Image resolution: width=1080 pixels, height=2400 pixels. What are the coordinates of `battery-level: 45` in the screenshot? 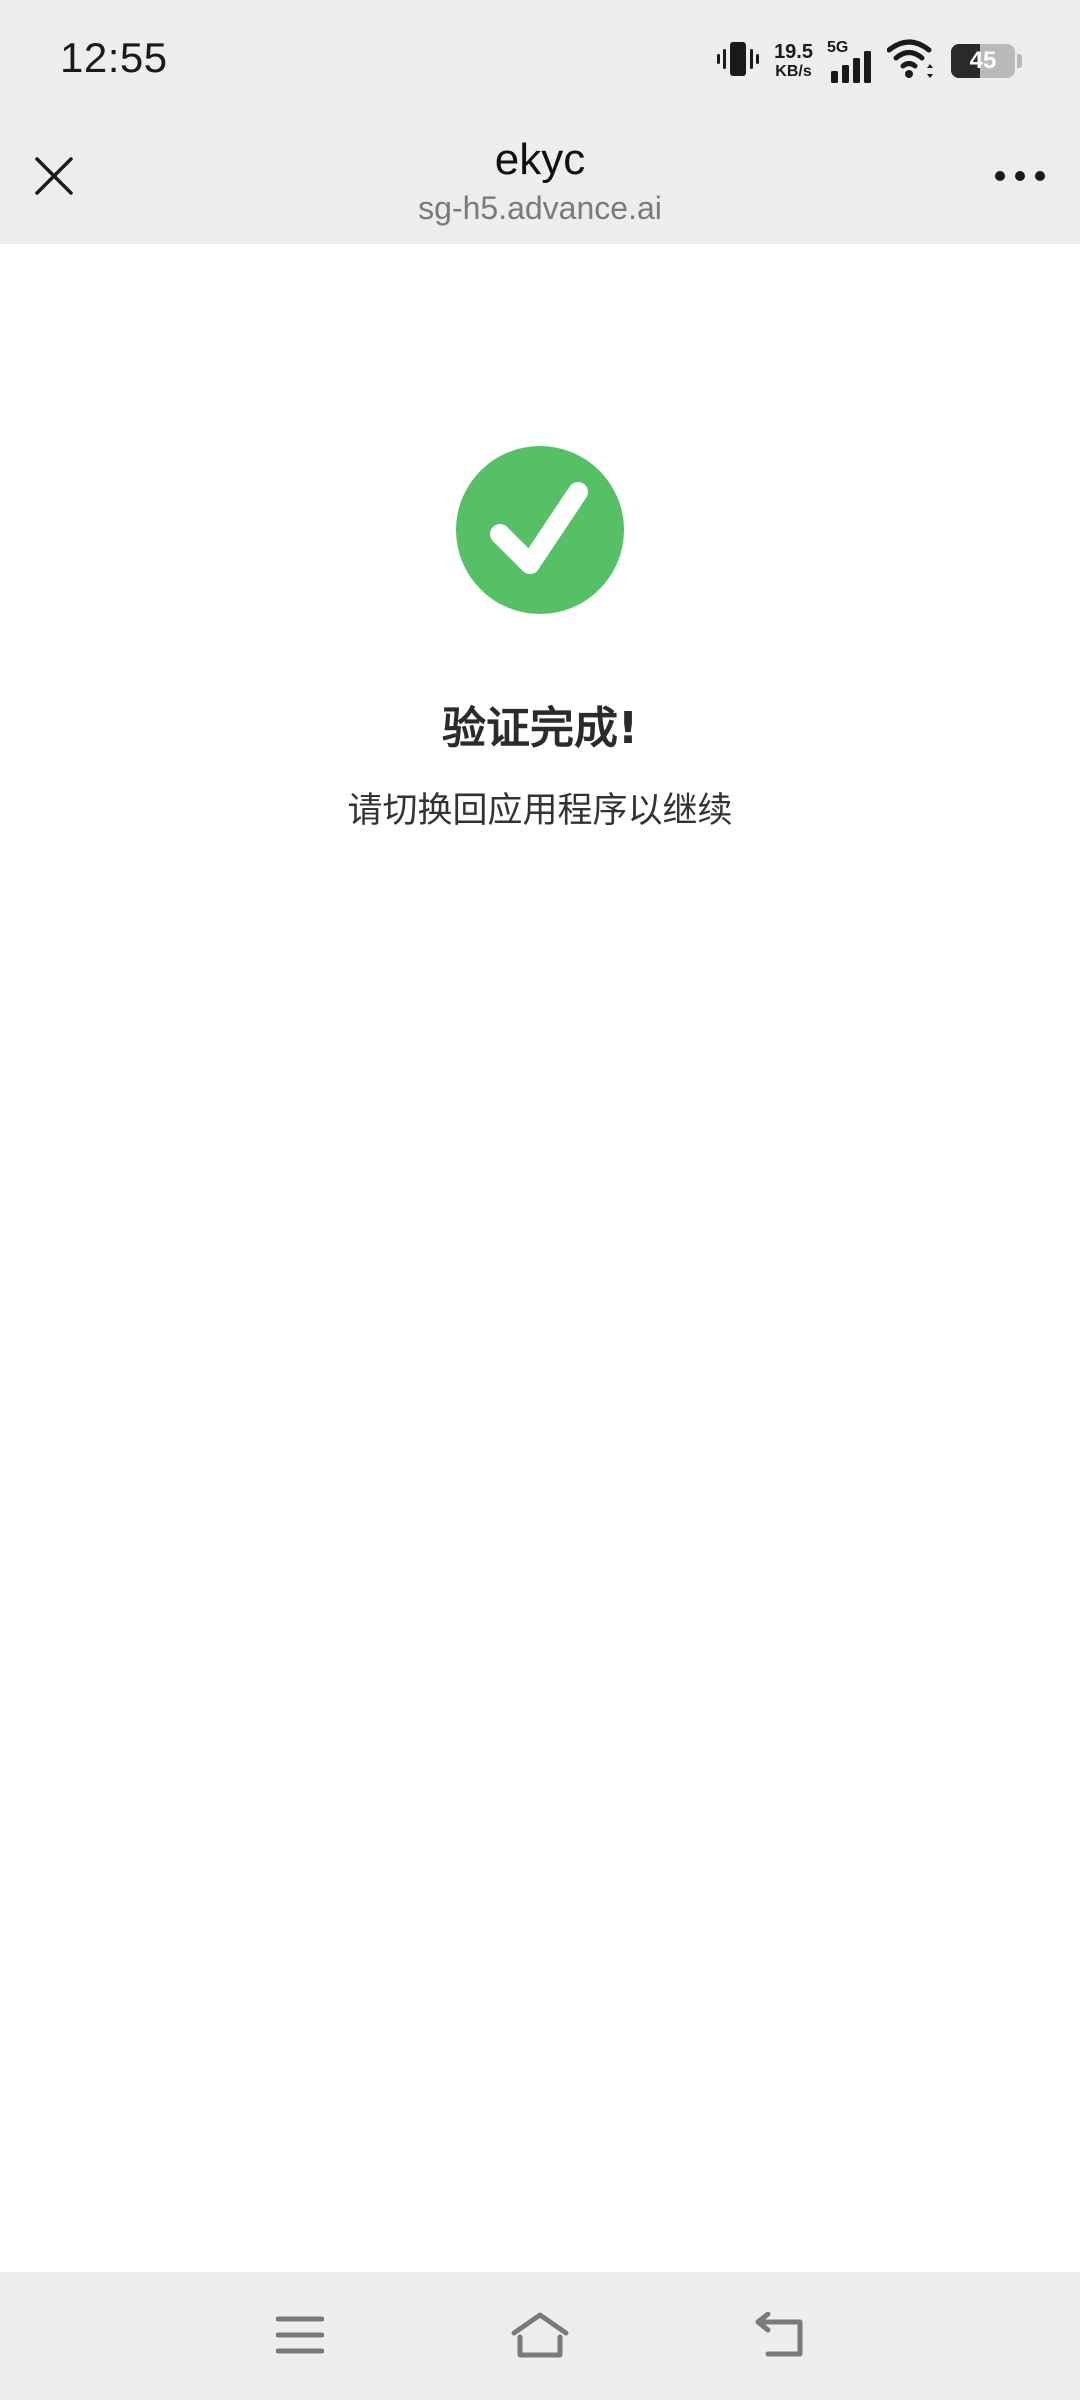 It's located at (983, 60).